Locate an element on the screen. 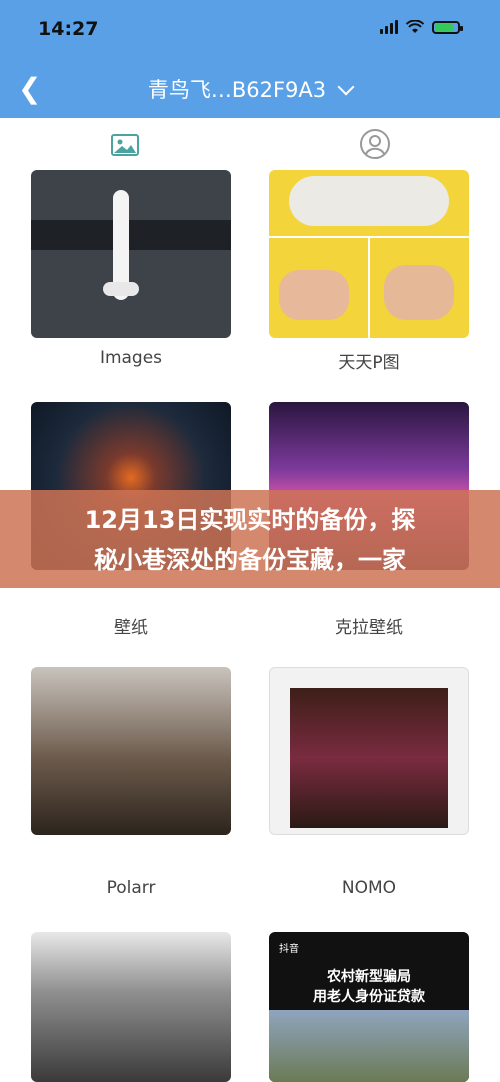  thumb-scene is located at coordinates (369, 1046).